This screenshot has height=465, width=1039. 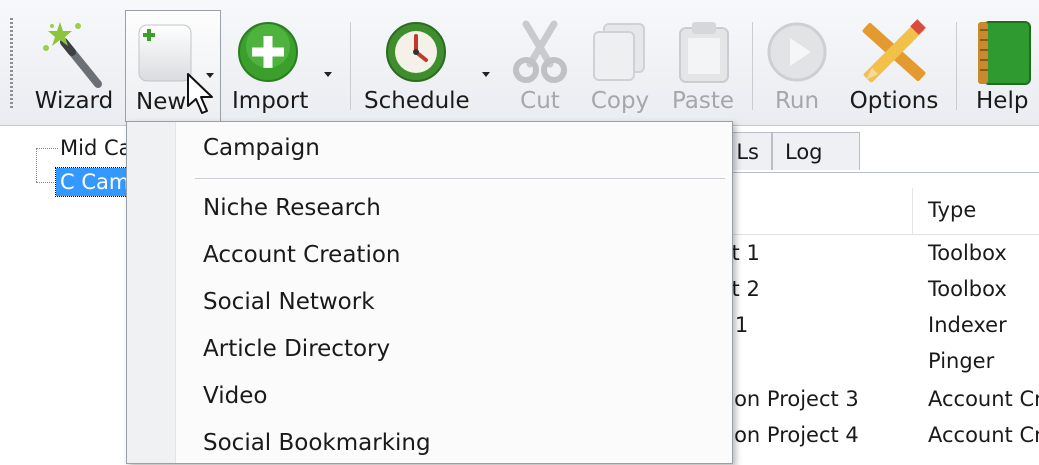 What do you see at coordinates (869, 255) in the screenshot?
I see `table-row: ct 1 Toolbox` at bounding box center [869, 255].